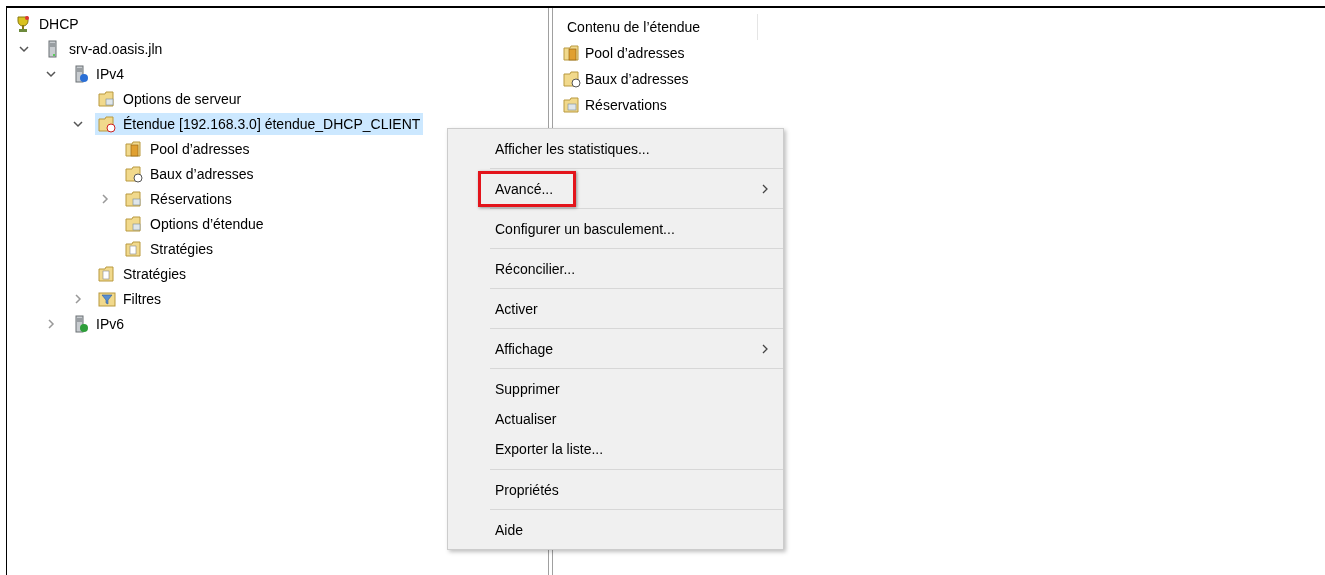 The width and height of the screenshot is (1325, 575). Describe the element at coordinates (944, 53) in the screenshot. I see `list-item: Pool d’adresses` at that location.